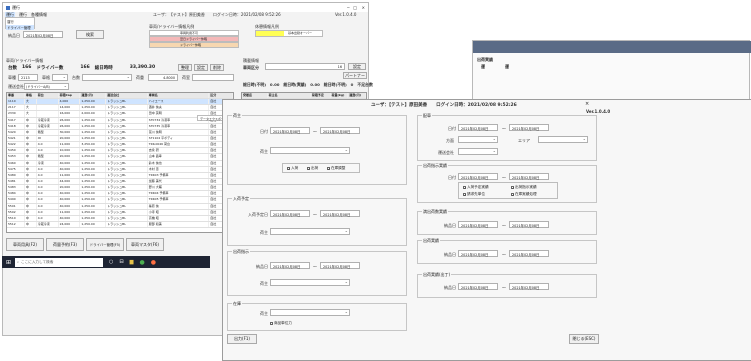 The image size is (751, 361). What do you see at coordinates (179, 188) in the screenshot?
I see `table-cell: 野川 大輔` at bounding box center [179, 188].